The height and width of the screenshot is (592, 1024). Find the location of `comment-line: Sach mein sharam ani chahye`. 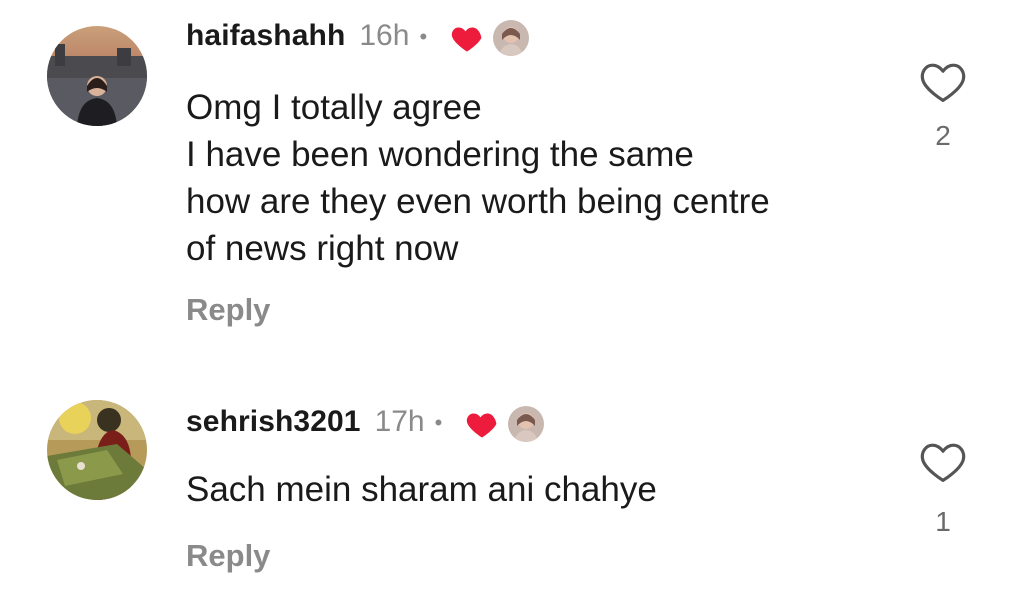

comment-line: Sach mein sharam ani chahye is located at coordinates (421, 489).